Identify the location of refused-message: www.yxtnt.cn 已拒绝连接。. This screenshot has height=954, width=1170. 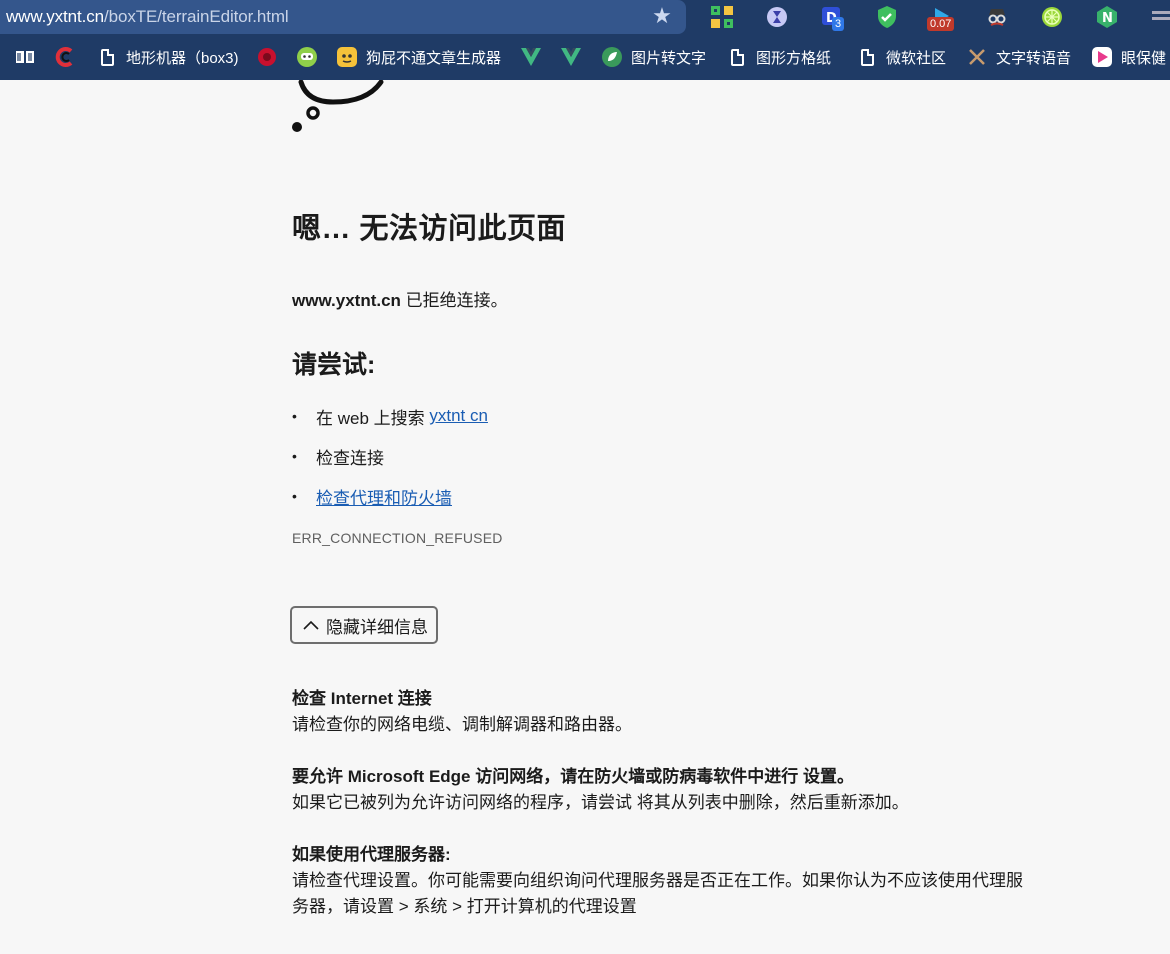
(400, 298).